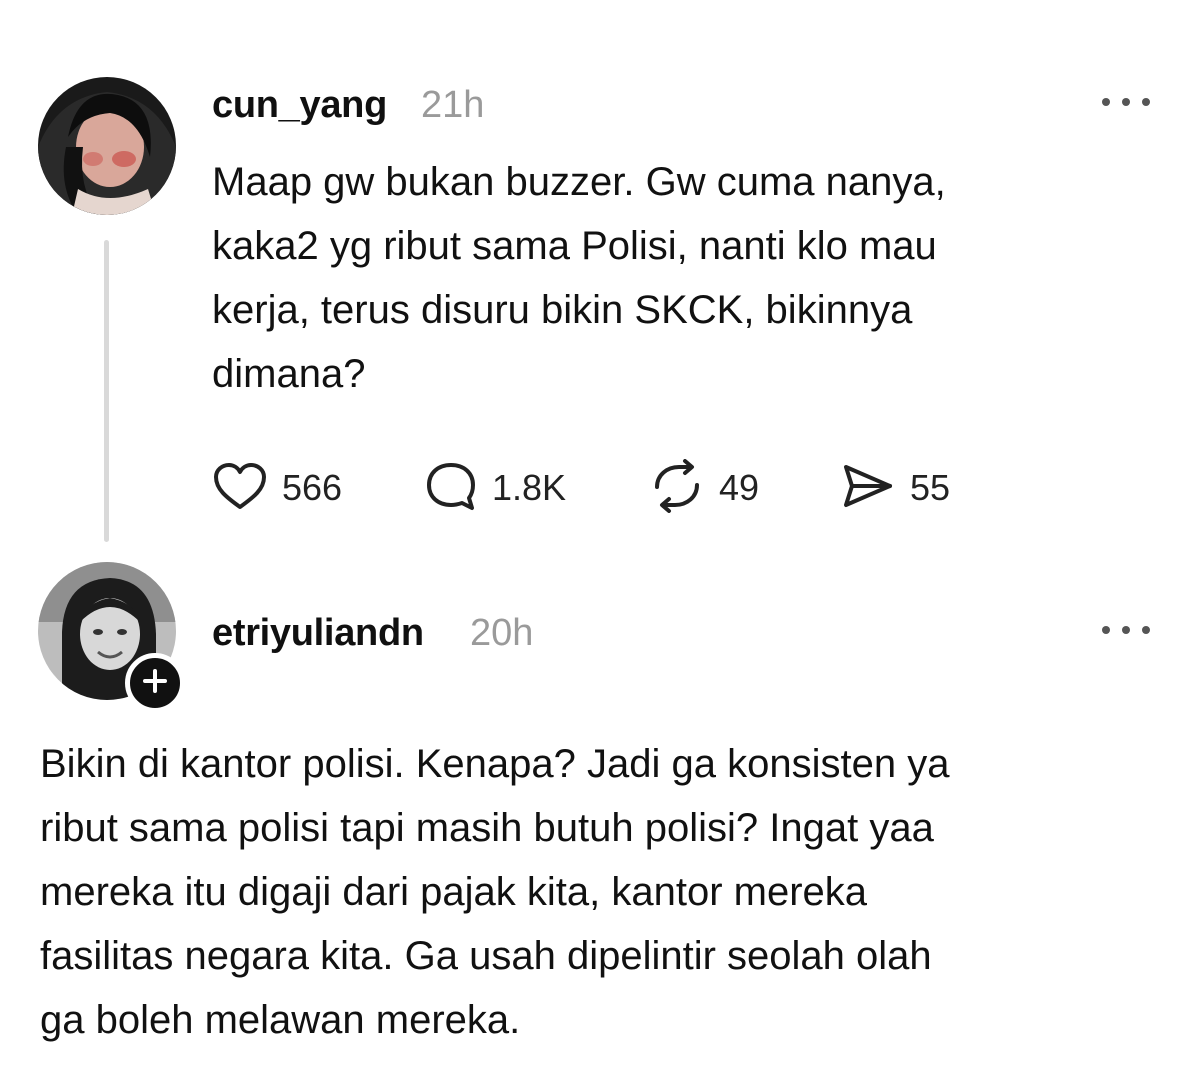 The image size is (1200, 1075). Describe the element at coordinates (312, 487) in the screenshot. I see `like-count: 566` at that location.